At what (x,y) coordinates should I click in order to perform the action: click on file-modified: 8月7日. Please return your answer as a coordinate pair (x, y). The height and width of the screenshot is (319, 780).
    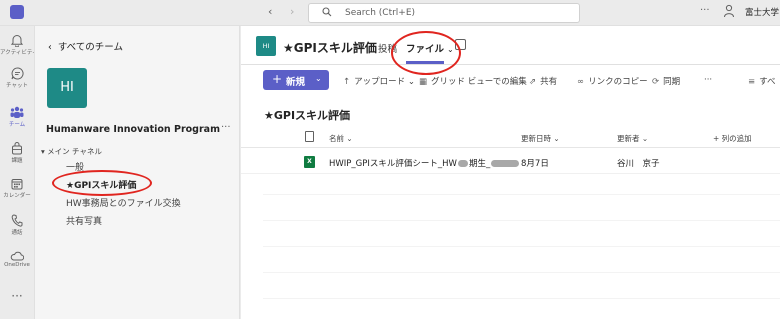
    Looking at the image, I should click on (535, 164).